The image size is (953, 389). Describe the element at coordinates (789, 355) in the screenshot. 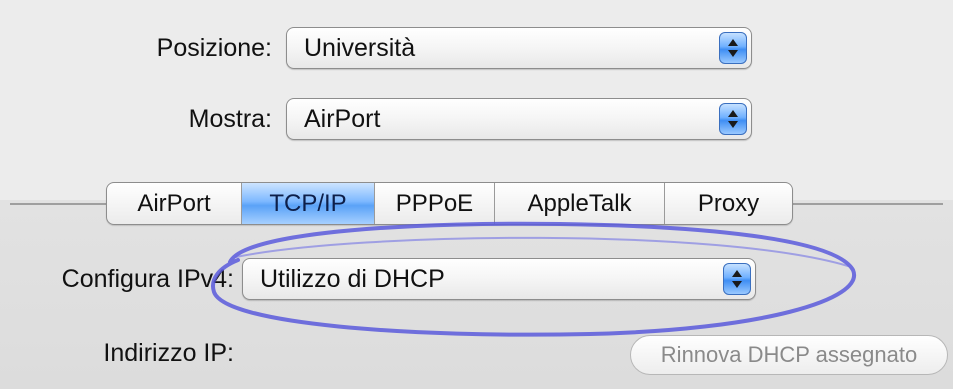

I see `renew-dhcp-button: Rinnova DHCP assegnato` at that location.